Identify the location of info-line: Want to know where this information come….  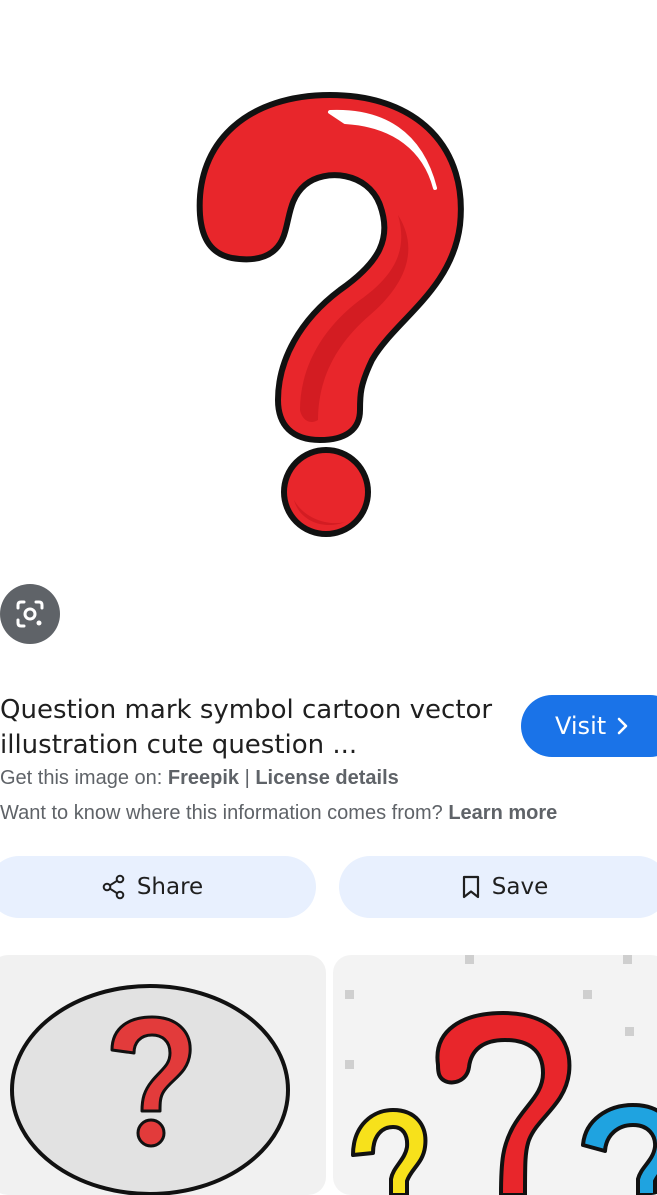
(278, 813).